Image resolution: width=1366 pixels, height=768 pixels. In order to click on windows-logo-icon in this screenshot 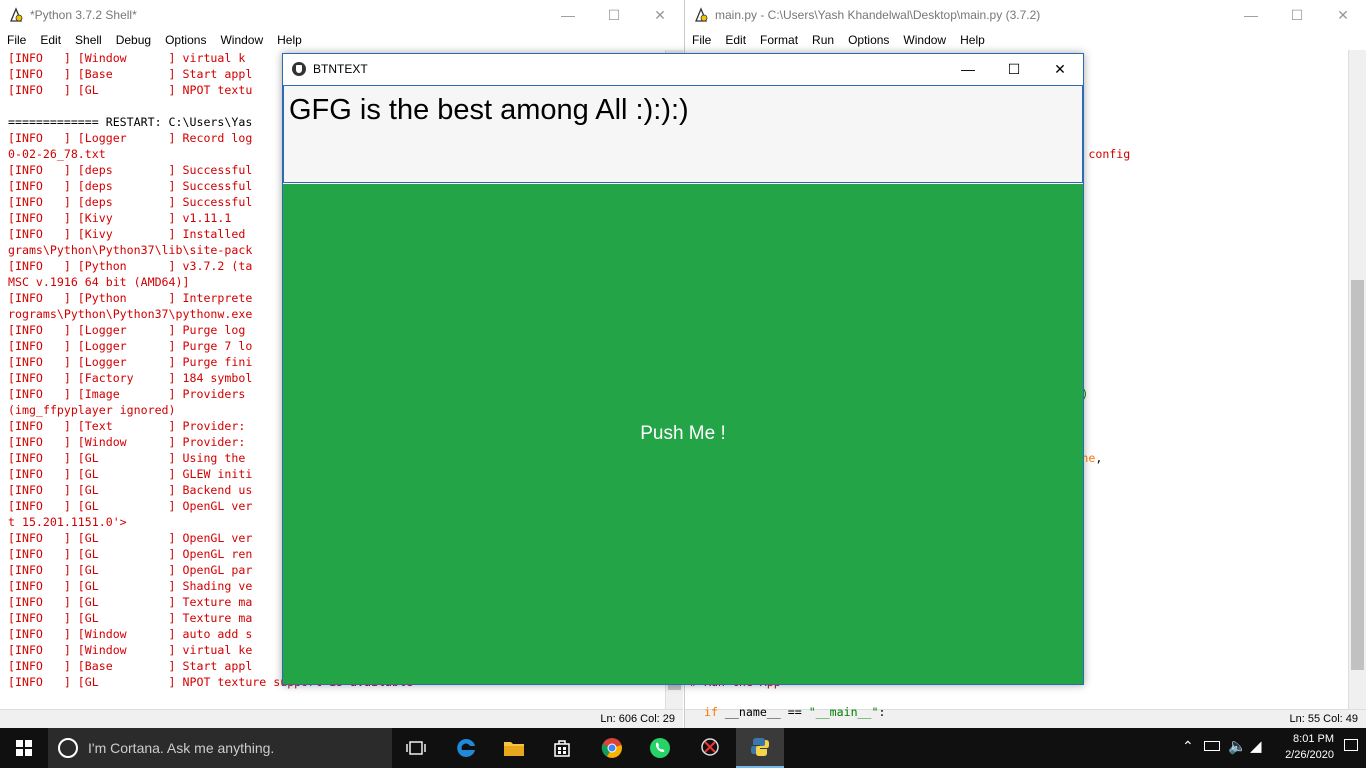, I will do `click(24, 748)`.